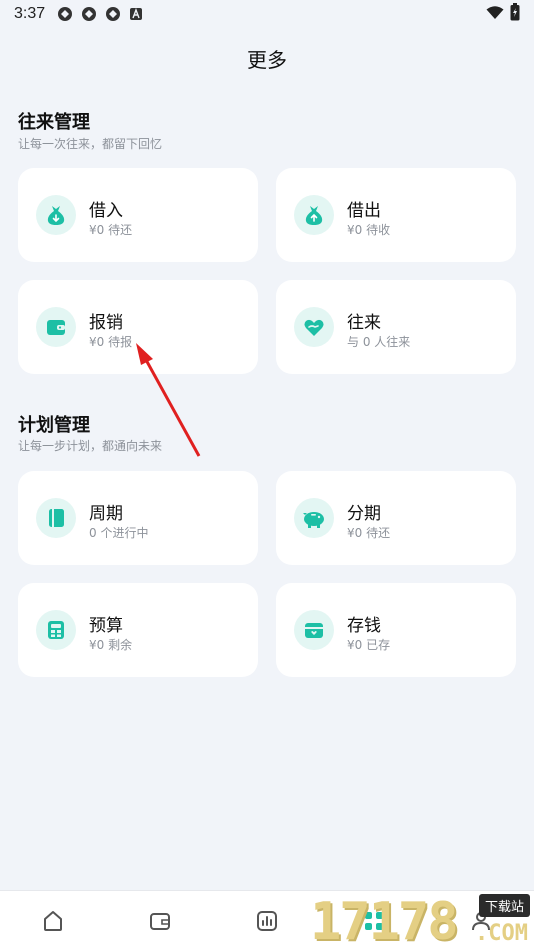  What do you see at coordinates (138, 518) in the screenshot?
I see `card-cycle: 周期 0 个进行中` at bounding box center [138, 518].